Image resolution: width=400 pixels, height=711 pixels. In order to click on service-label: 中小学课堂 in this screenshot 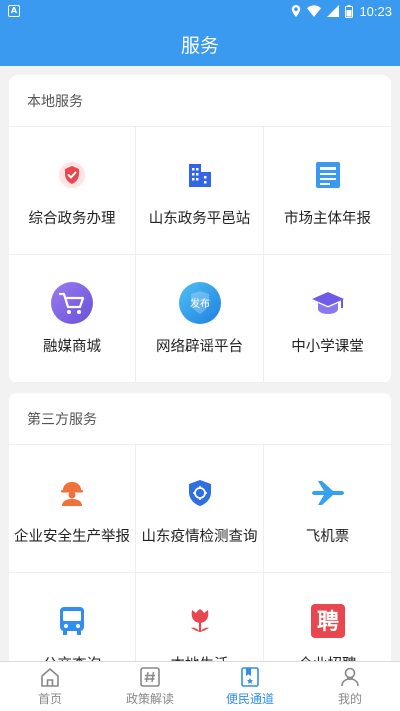, I will do `click(327, 347)`.